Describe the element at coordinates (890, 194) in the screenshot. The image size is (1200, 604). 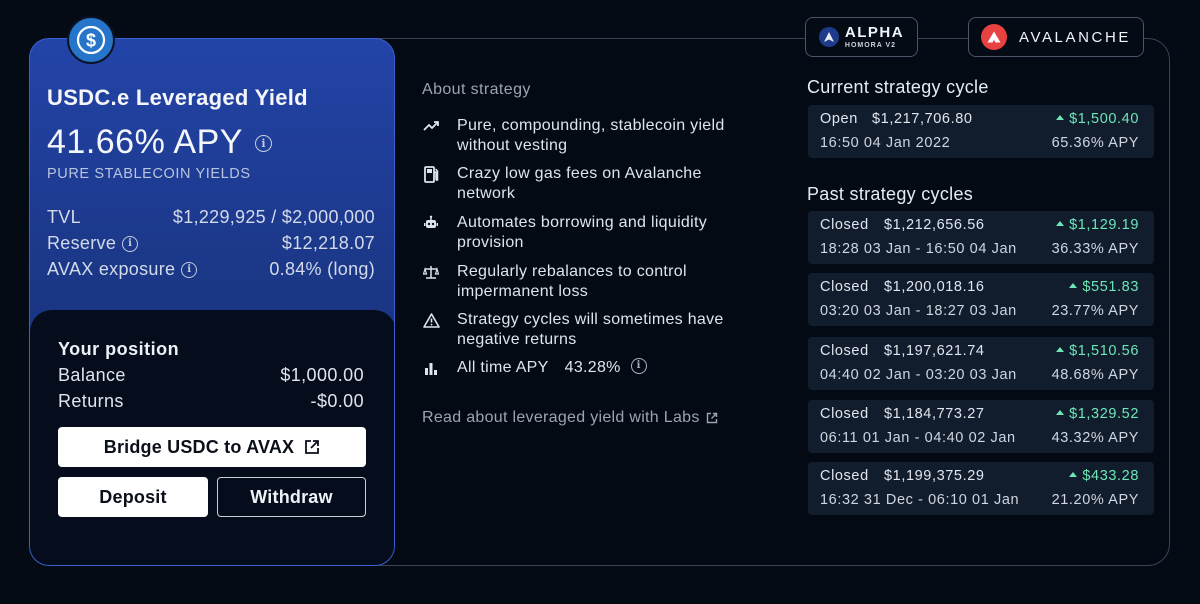
I see `past-cycles-heading: Past strategy cycles` at that location.